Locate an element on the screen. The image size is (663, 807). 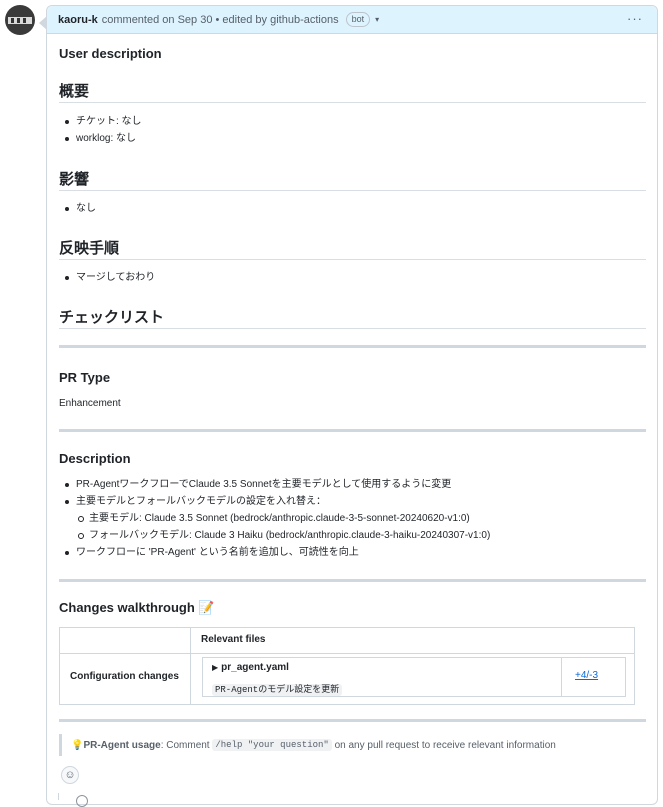
apply-list: マージしておわり is located at coordinates (107, 277).